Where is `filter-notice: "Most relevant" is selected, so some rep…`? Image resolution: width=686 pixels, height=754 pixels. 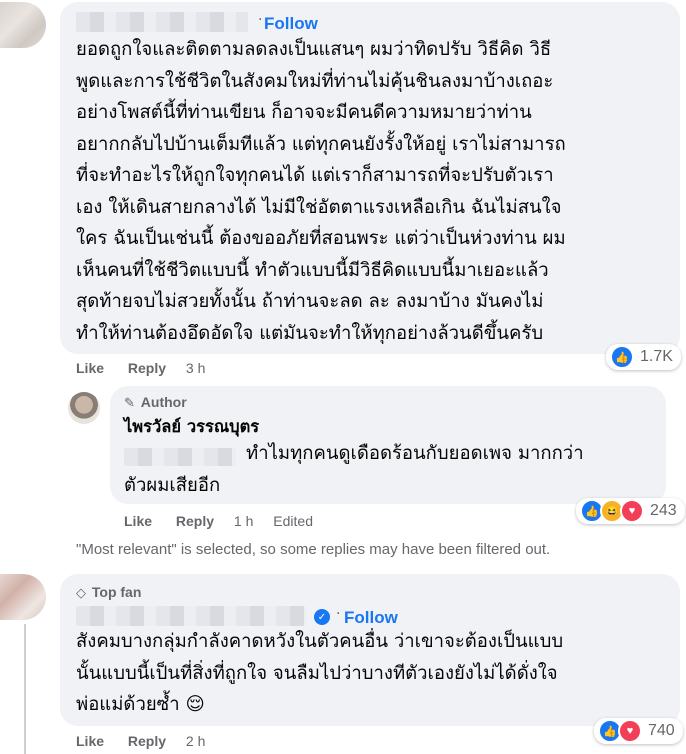
filter-notice: "Most relevant" is selected, so some rep… is located at coordinates (313, 549).